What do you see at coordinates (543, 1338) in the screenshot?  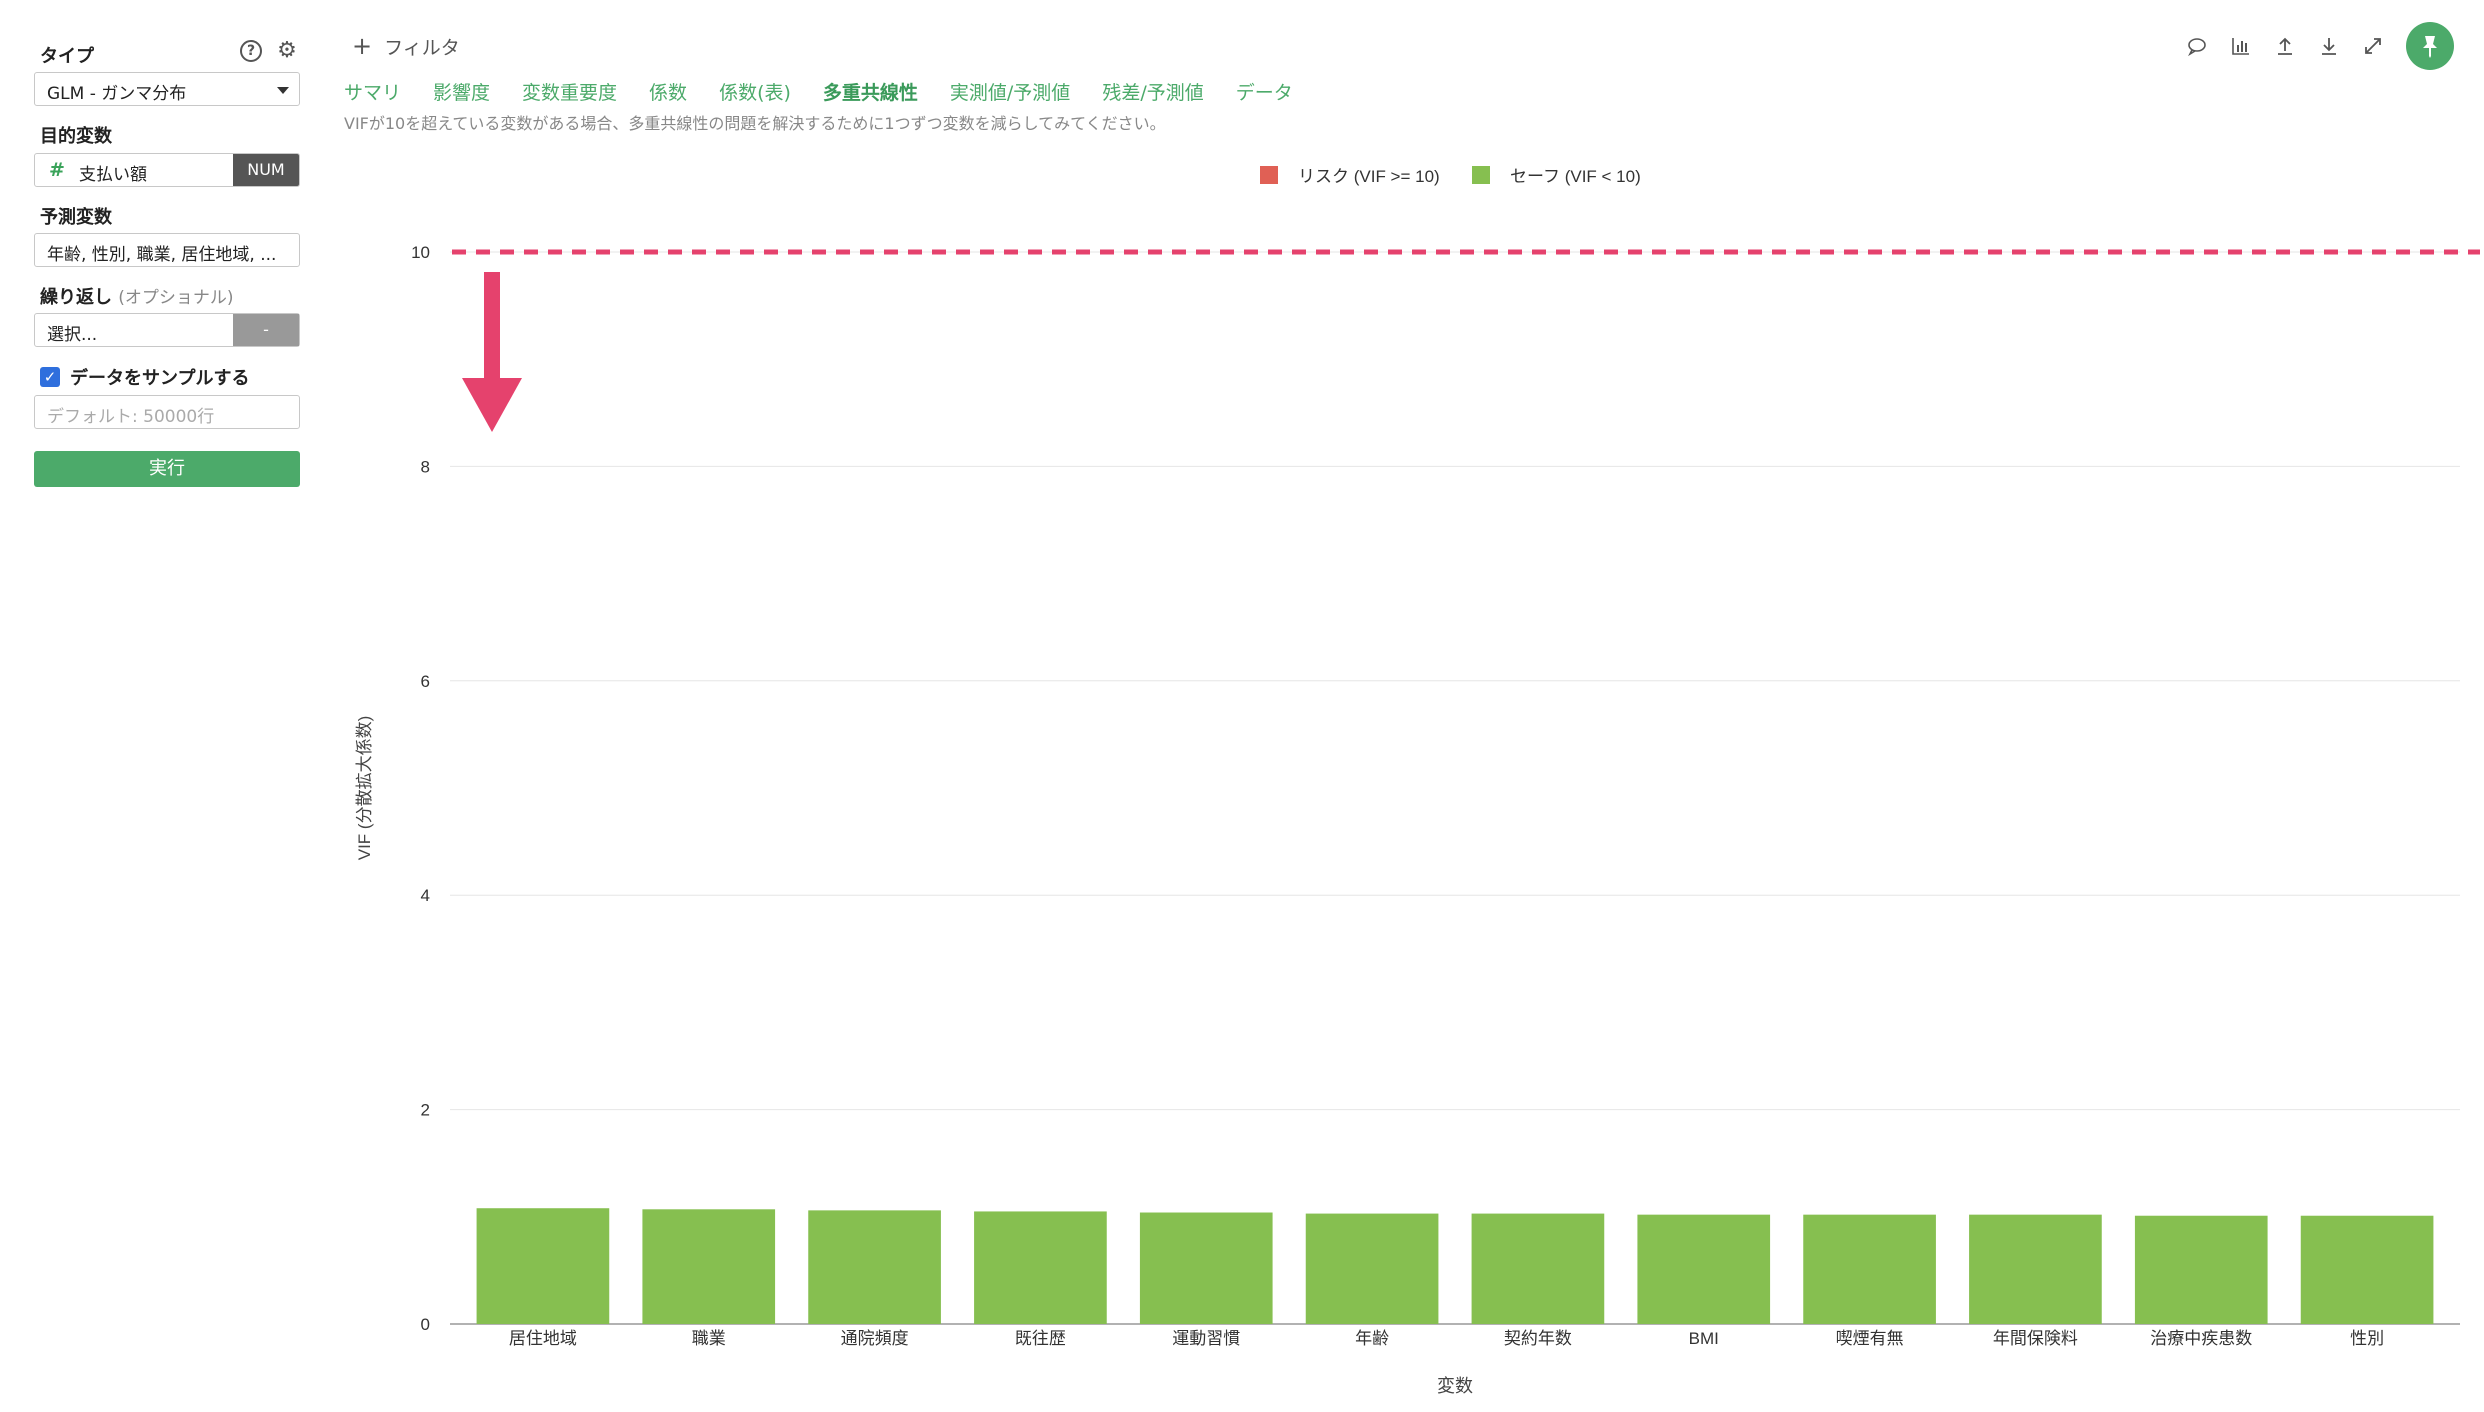 I see `x-tick-label: 居住地域` at bounding box center [543, 1338].